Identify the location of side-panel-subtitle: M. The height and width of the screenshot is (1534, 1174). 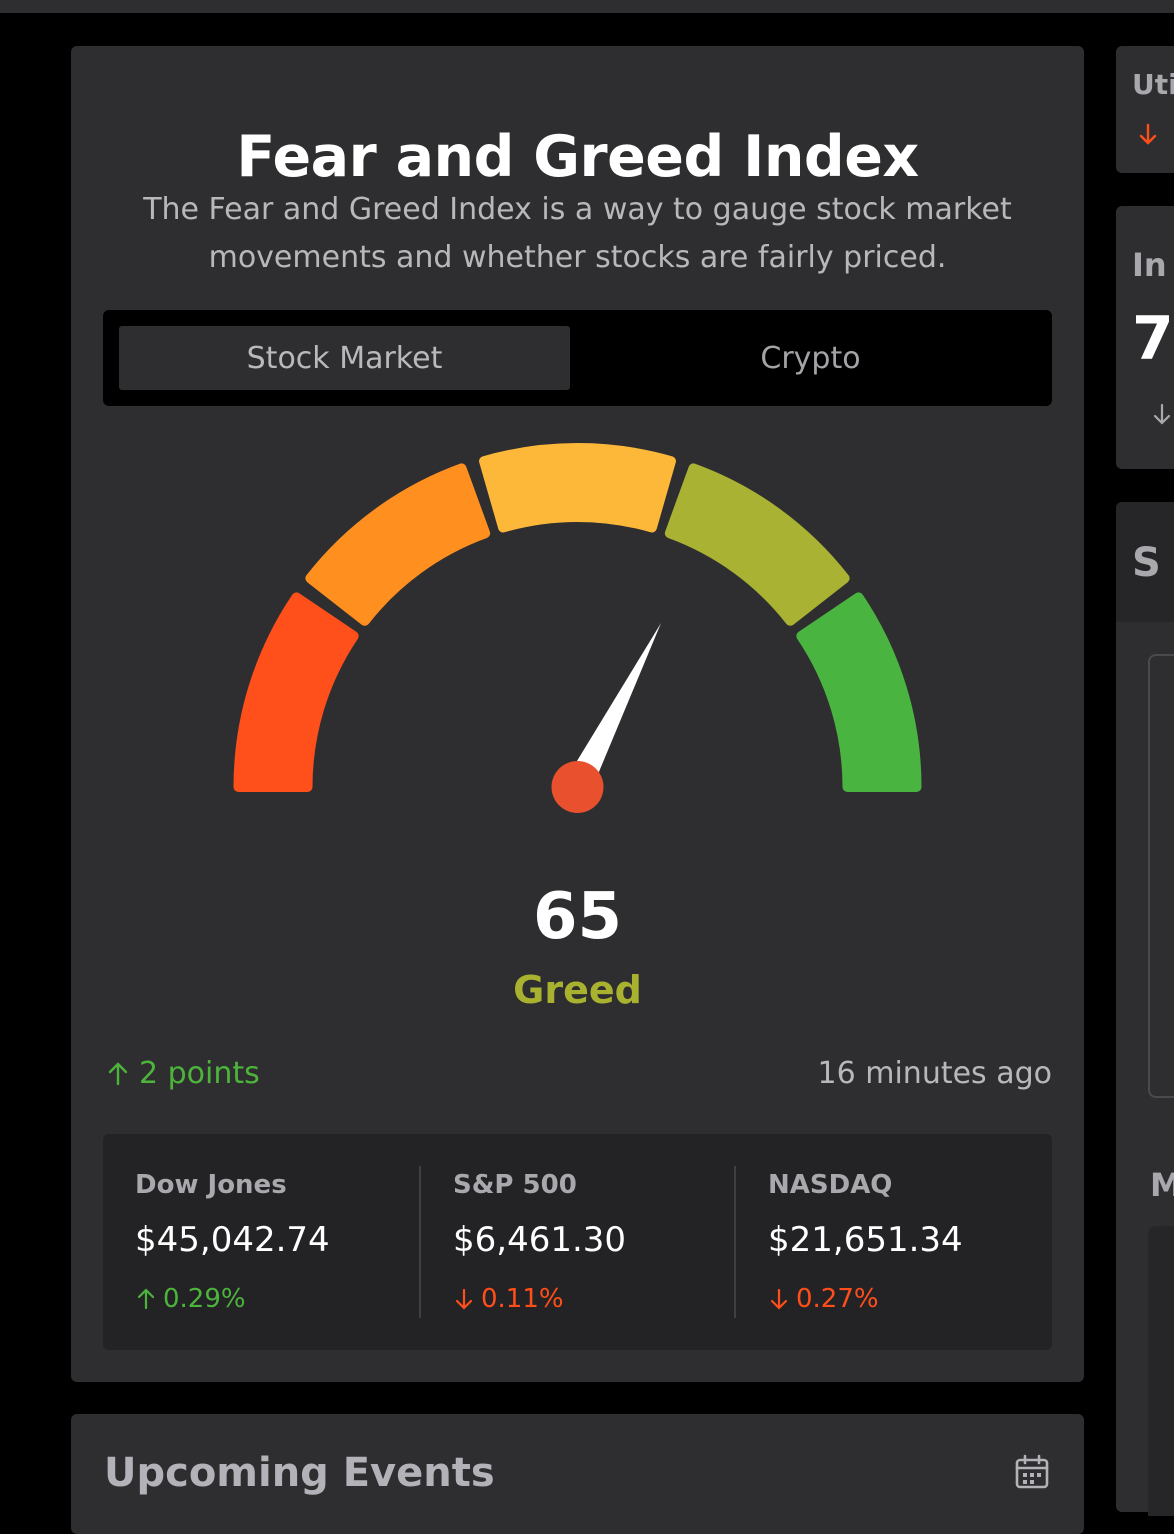
(1162, 1185).